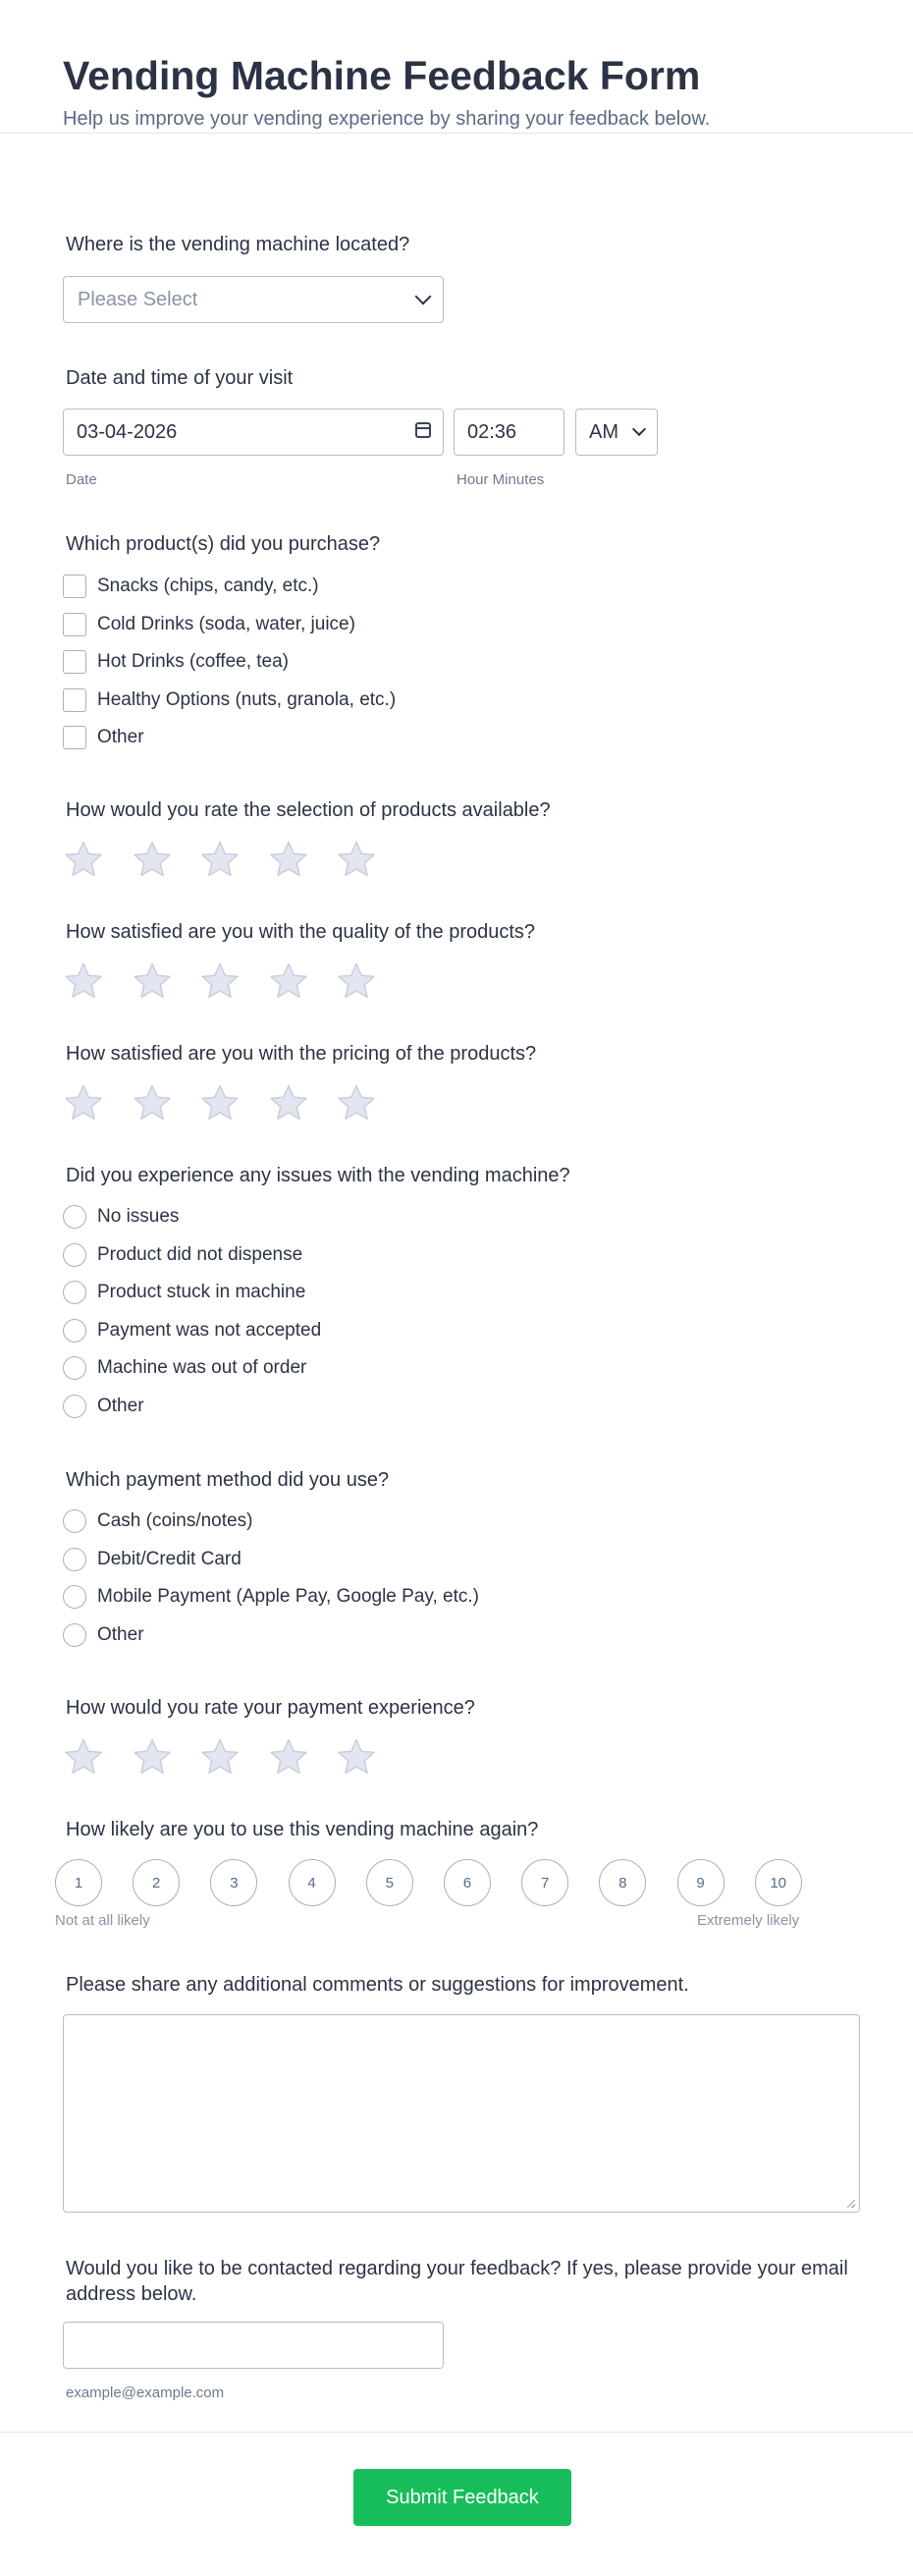  Describe the element at coordinates (169, 1558) in the screenshot. I see `payment-option-label: Debit/Credit Card` at that location.